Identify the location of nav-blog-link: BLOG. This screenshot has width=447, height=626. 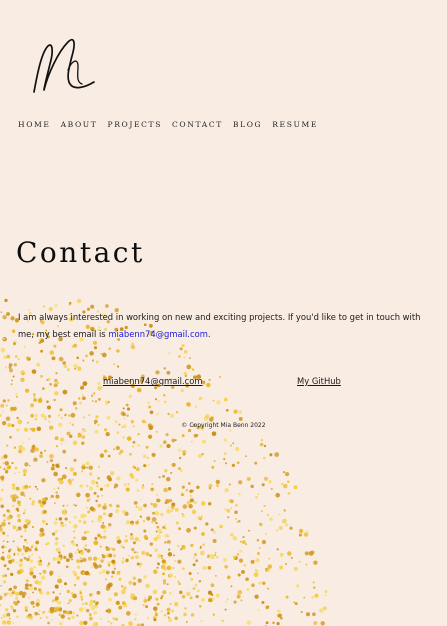
(247, 124).